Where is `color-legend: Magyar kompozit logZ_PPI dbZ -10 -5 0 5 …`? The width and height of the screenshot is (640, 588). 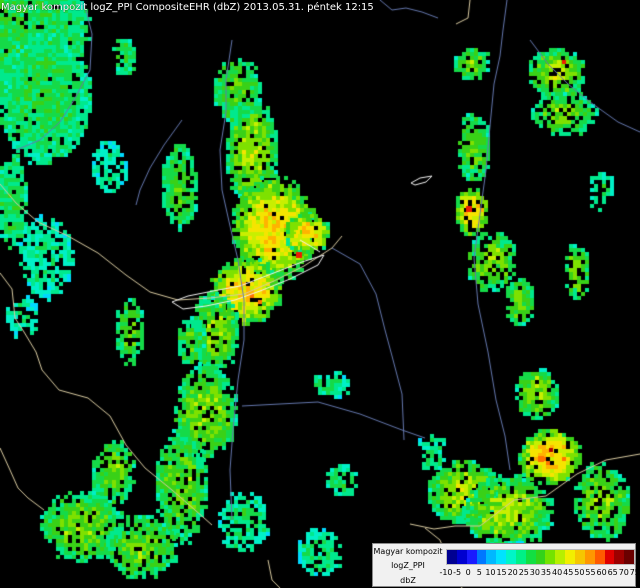
color-legend: Magyar kompozit logZ_PPI dbZ -10 -5 0 5 … is located at coordinates (506, 565).